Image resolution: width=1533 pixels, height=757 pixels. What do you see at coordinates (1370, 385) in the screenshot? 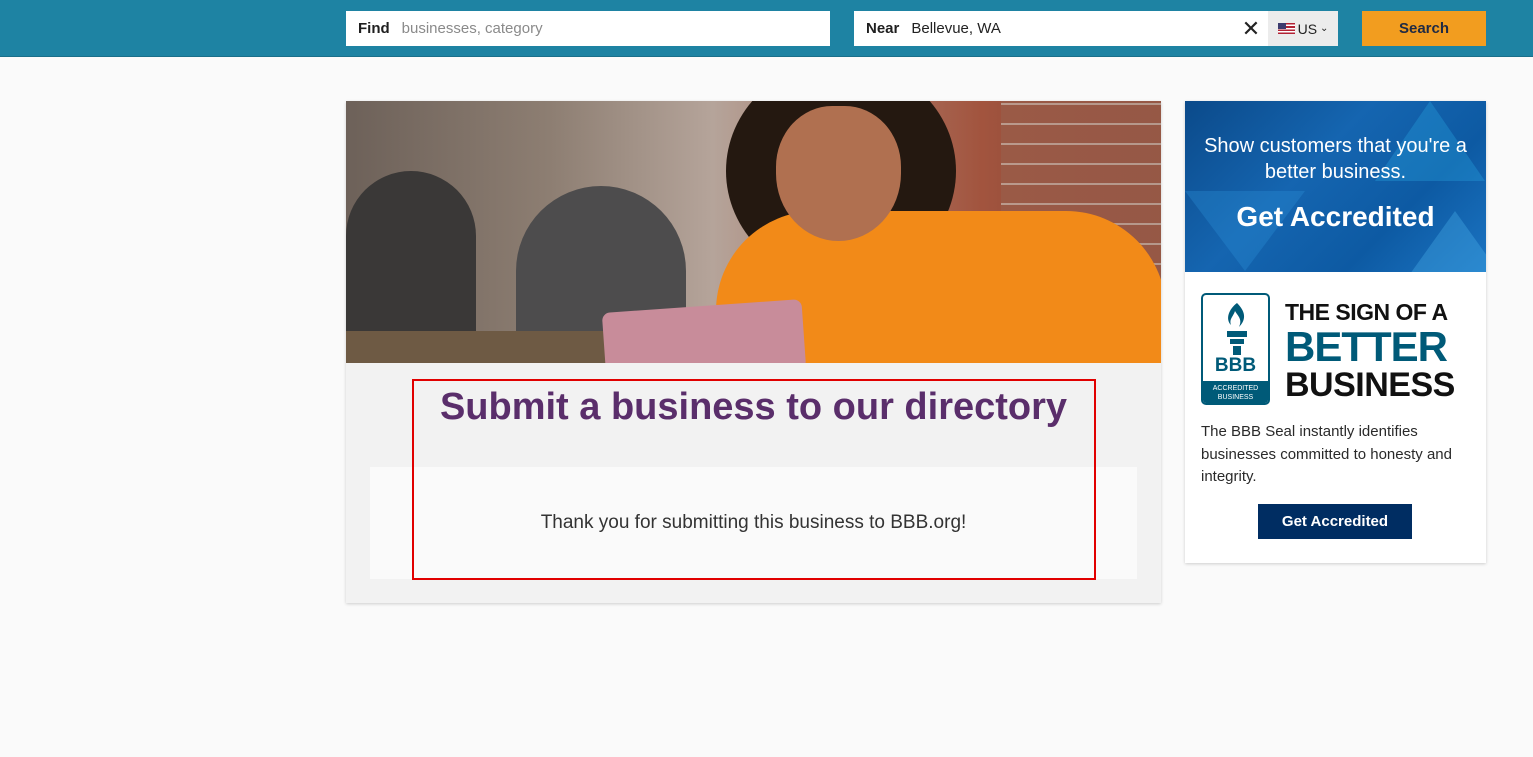
I see `sign-line-3: BUSINESS` at bounding box center [1370, 385].